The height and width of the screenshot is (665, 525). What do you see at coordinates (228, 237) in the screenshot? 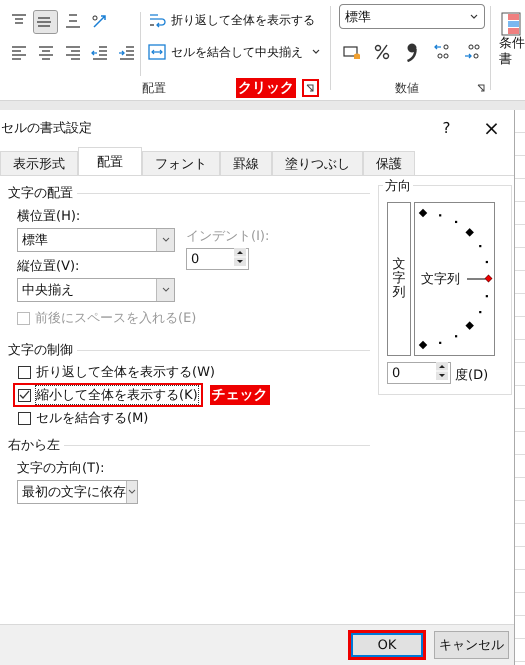
I see `field-label: インデント(I):` at bounding box center [228, 237].